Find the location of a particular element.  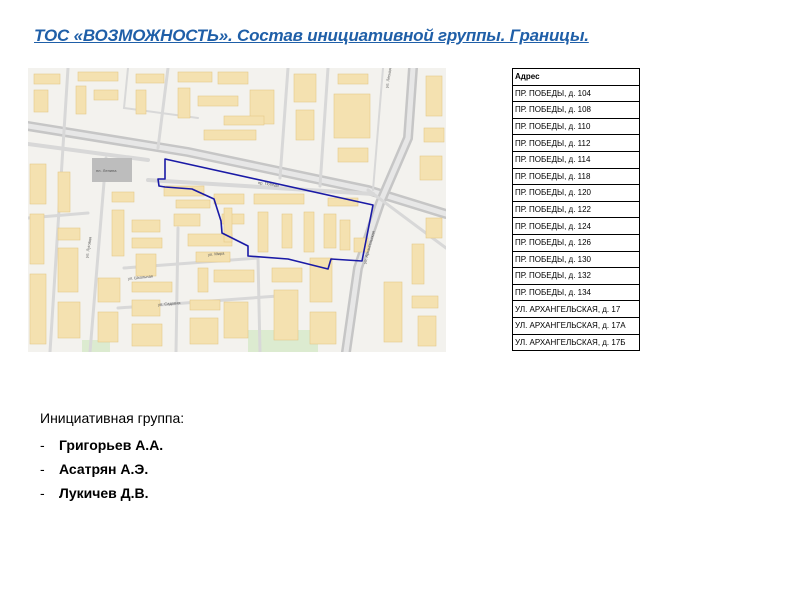

address-cell: ПР. ПОБЕДЫ, д. 104 is located at coordinates (576, 93).